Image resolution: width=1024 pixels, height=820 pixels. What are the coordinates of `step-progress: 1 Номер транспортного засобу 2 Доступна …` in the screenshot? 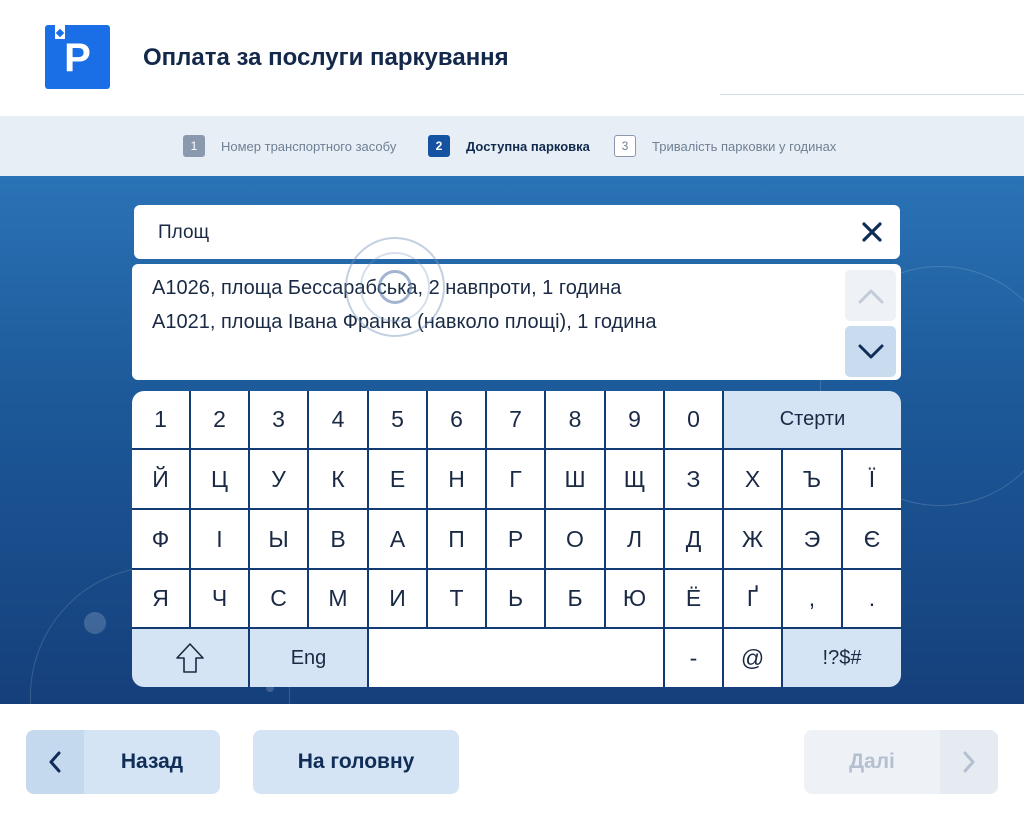 It's located at (512, 146).